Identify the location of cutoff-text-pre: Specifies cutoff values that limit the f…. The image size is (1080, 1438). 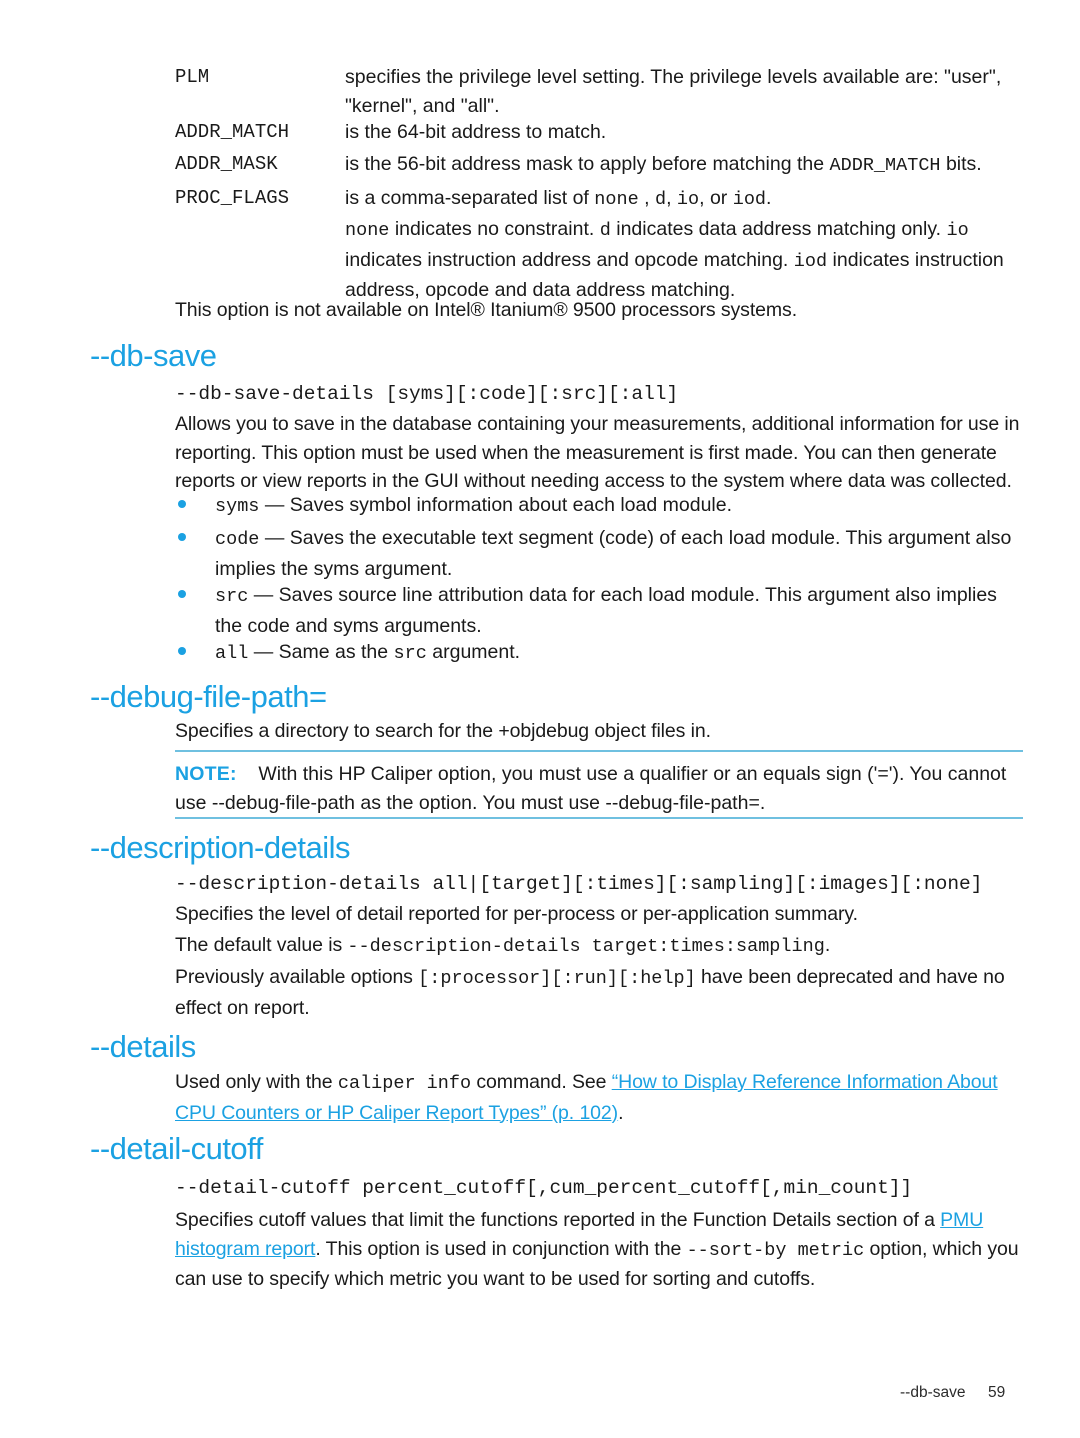
(558, 1220).